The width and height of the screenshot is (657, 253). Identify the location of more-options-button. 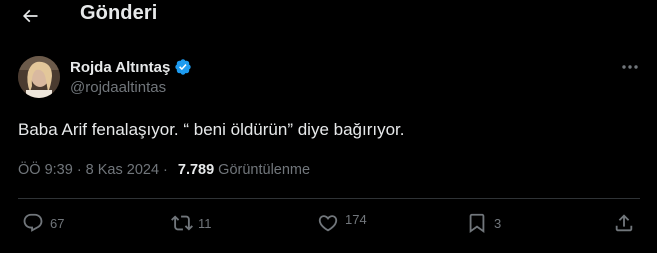
(630, 67).